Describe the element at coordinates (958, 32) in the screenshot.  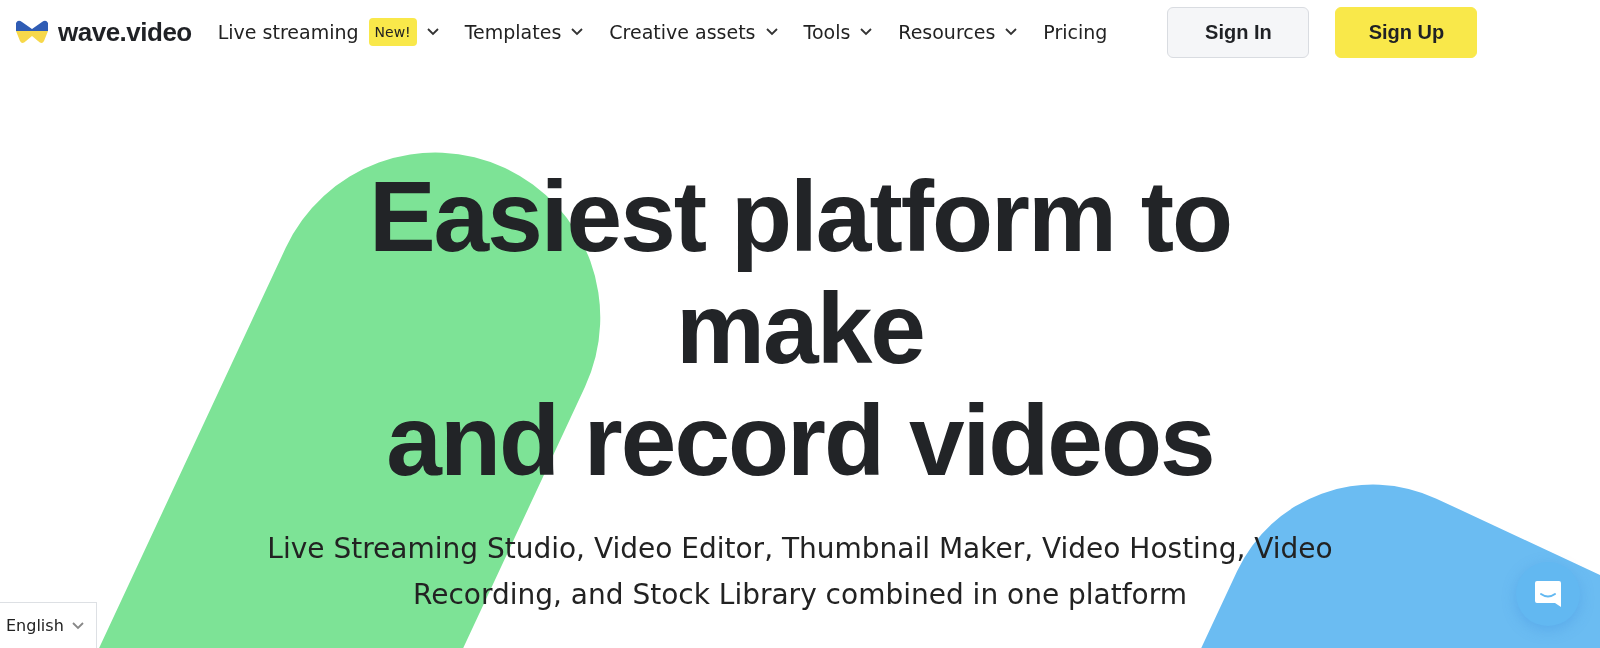
I see `nav-link: Resources` at that location.